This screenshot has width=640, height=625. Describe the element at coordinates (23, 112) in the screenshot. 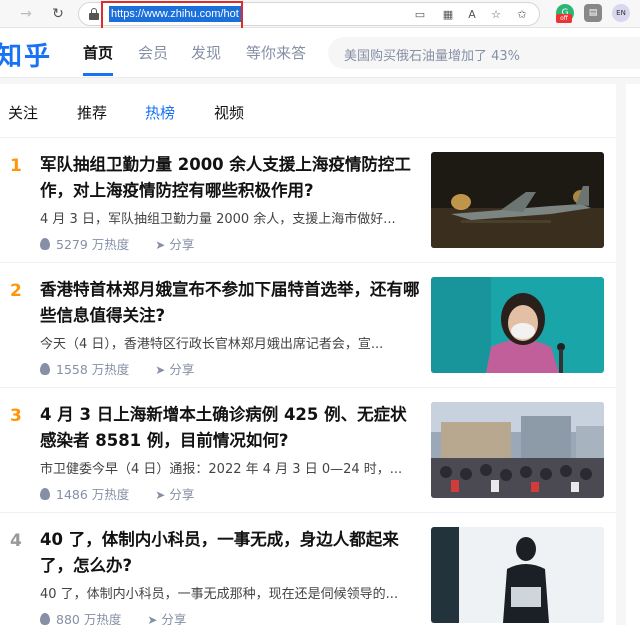

I see `tab-follow: 关注` at that location.